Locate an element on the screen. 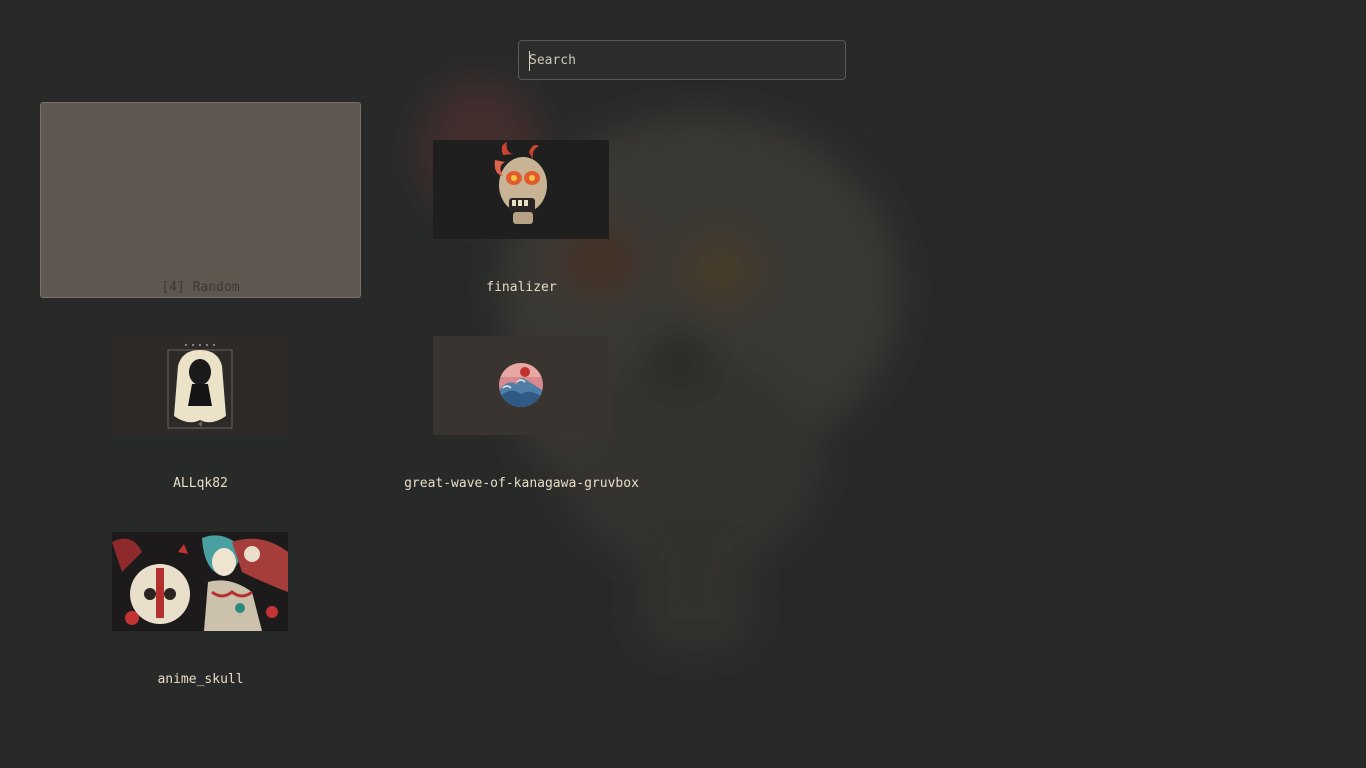 This screenshot has width=1366, height=768. item-label: anime_skull is located at coordinates (200, 679).